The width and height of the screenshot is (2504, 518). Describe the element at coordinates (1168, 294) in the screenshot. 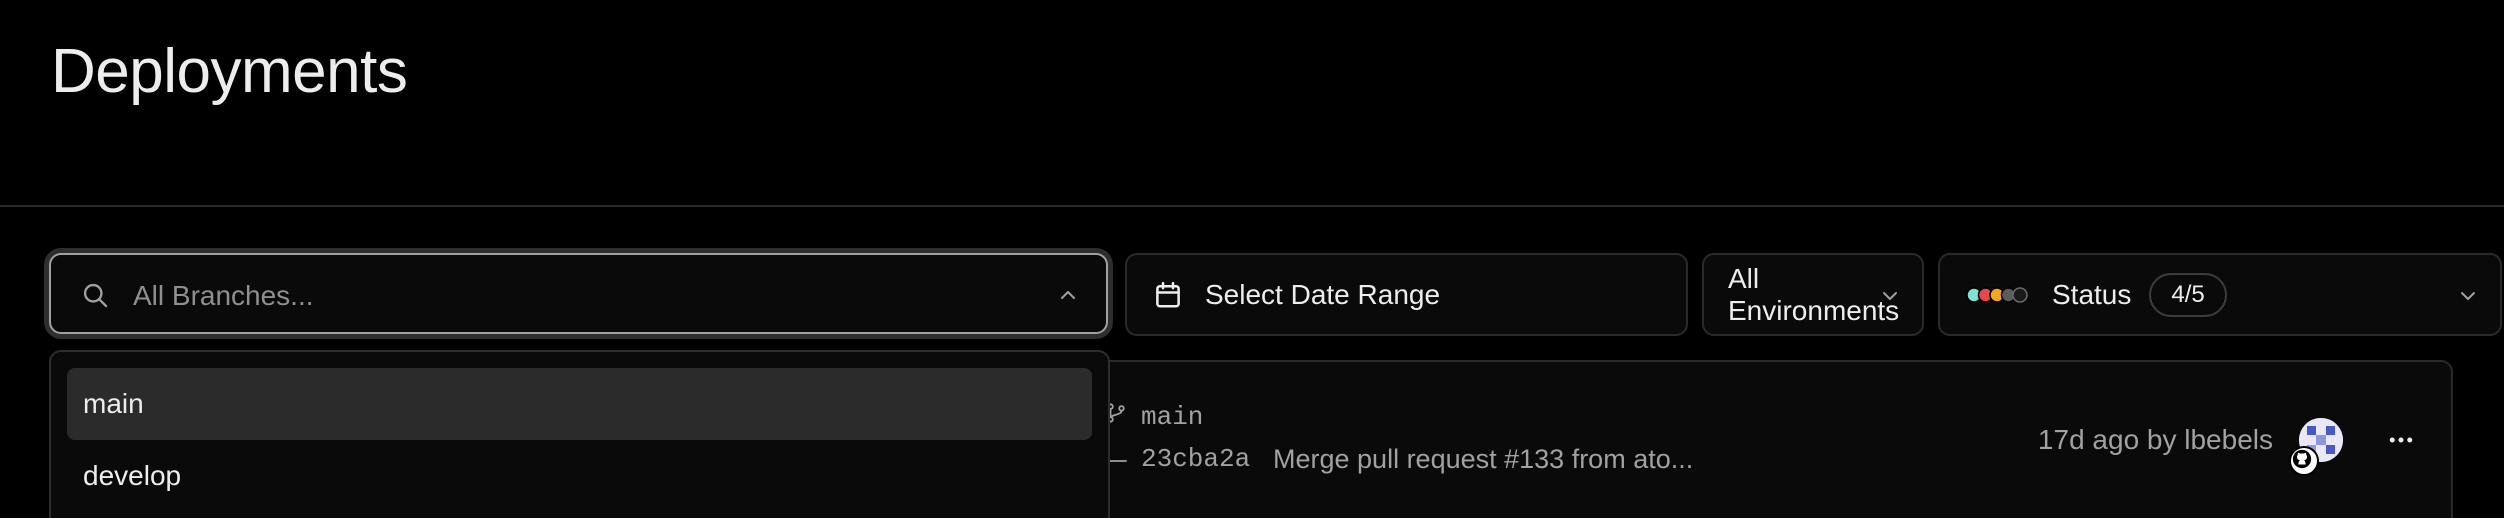

I see `calendar-icon` at that location.